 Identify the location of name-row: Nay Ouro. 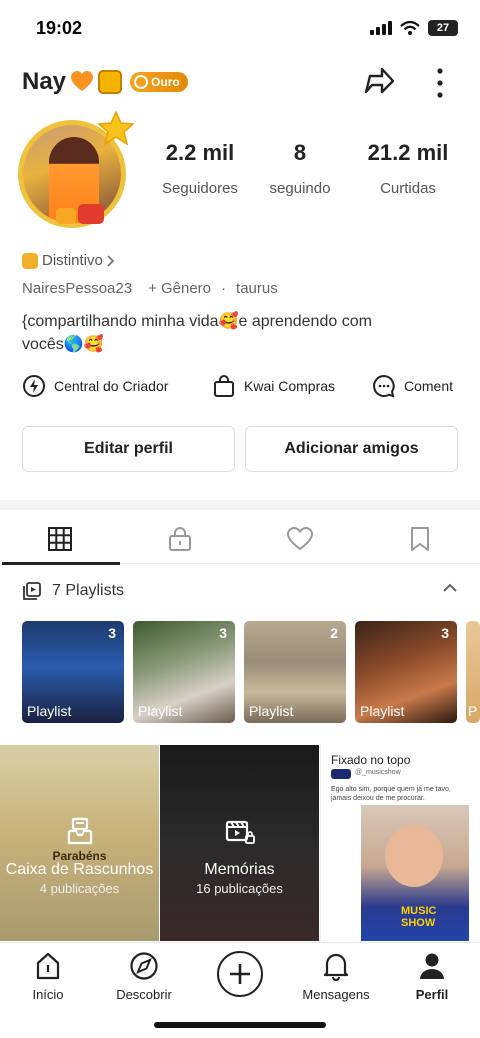
(105, 82).